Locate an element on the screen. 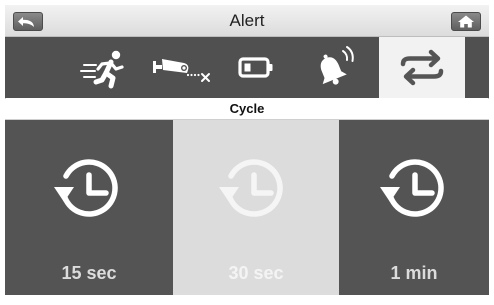 The height and width of the screenshot is (305, 494). home-icon is located at coordinates (466, 21).